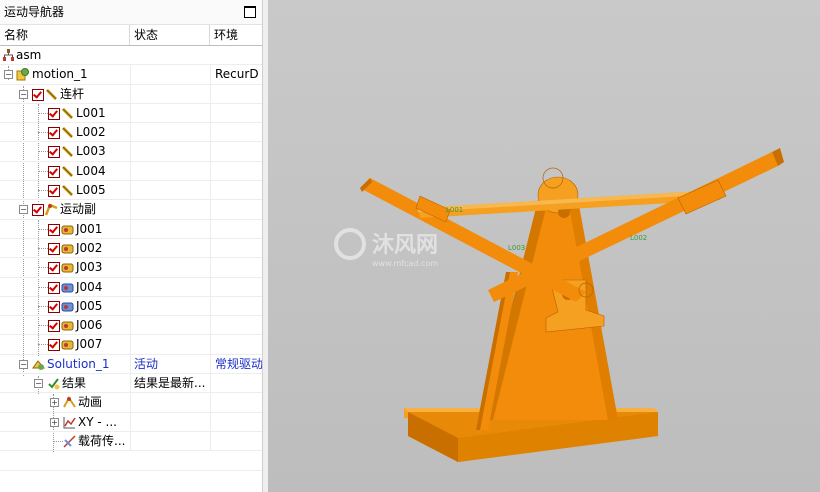  Describe the element at coordinates (131, 461) in the screenshot. I see `tree-row-empty` at that location.